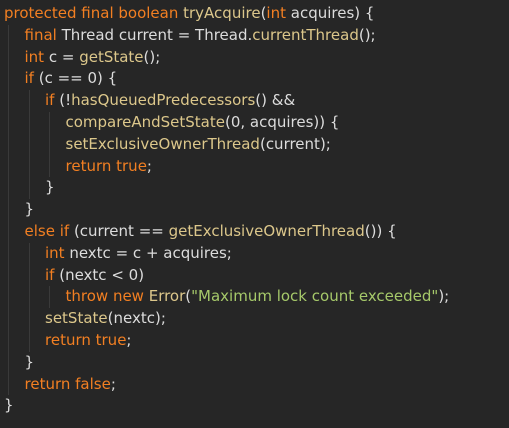 Image resolution: width=509 pixels, height=428 pixels. What do you see at coordinates (67, 383) in the screenshot?
I see `keyword-token: return false` at bounding box center [67, 383].